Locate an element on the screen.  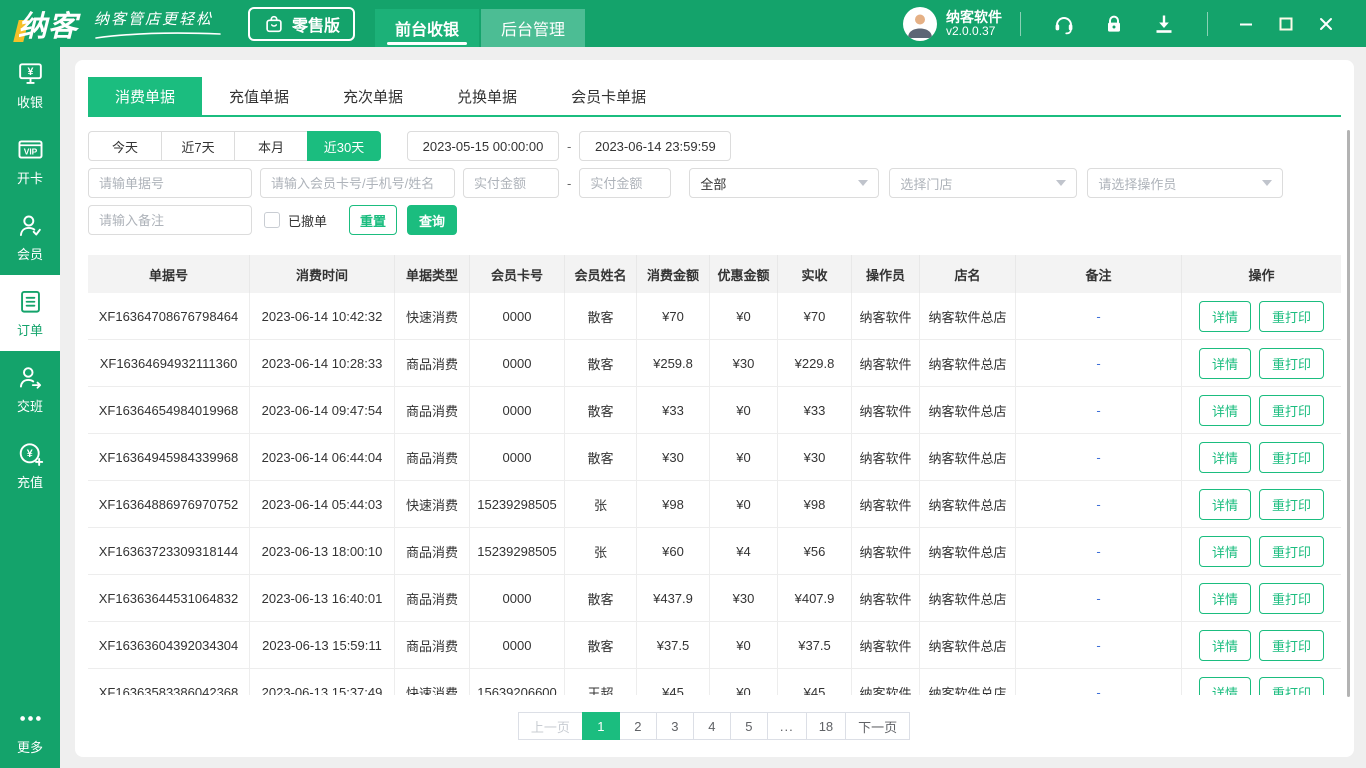
pagination: 上一页 1 2 3 4 5 ... 18 下一页 is located at coordinates (714, 726).